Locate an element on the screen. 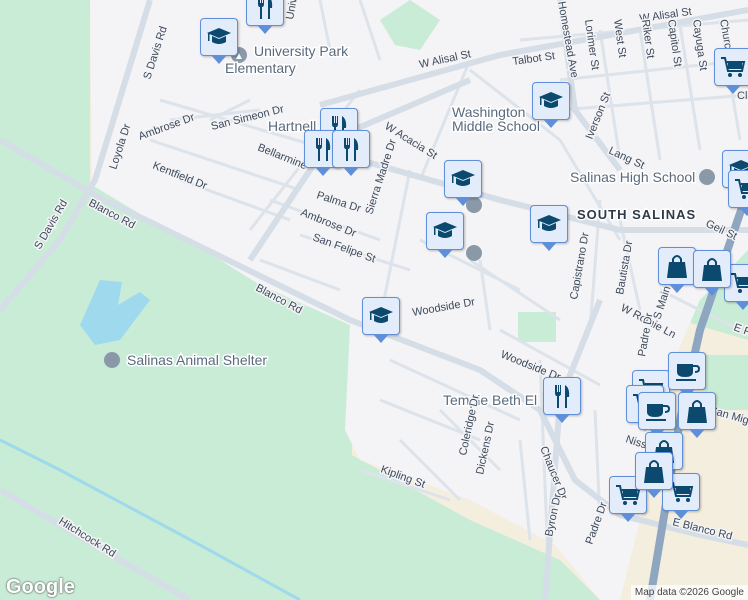 The width and height of the screenshot is (748, 600). place-label: Middle School is located at coordinates (496, 126).